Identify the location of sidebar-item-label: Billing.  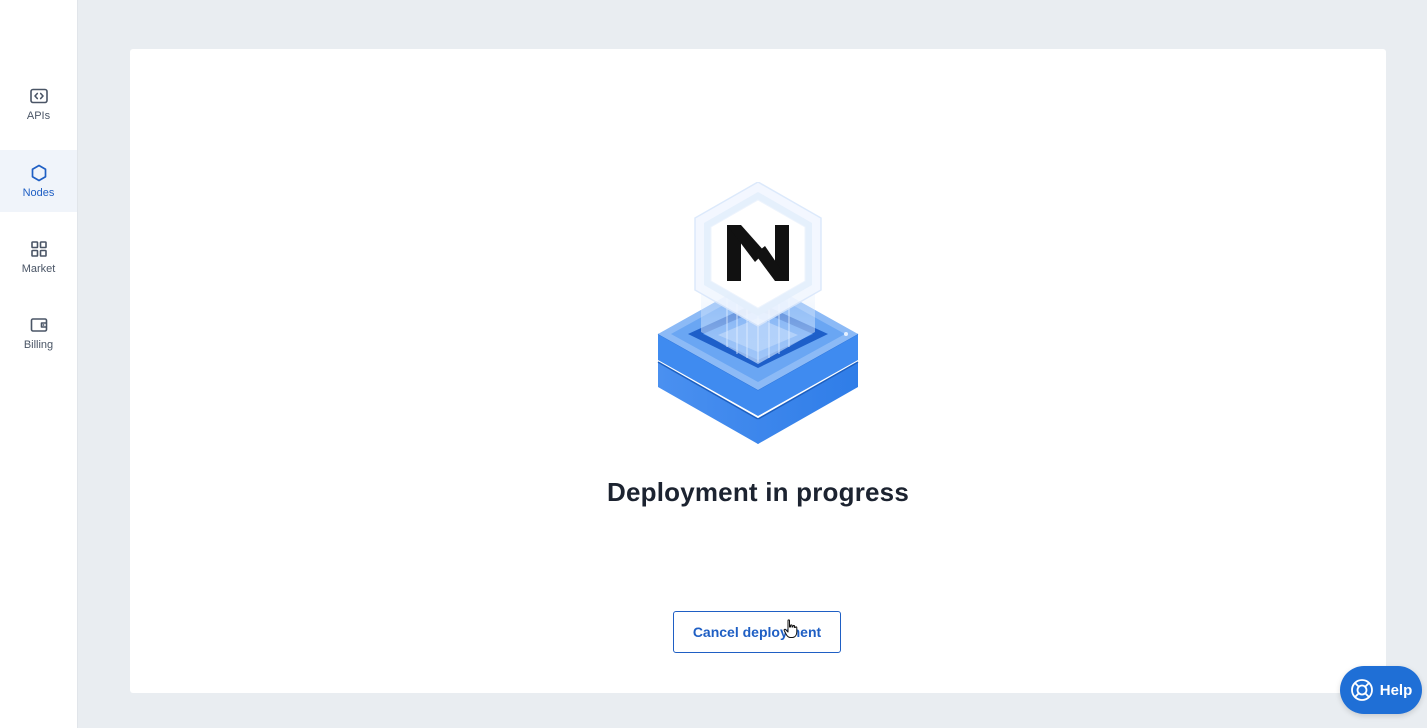
(38, 344).